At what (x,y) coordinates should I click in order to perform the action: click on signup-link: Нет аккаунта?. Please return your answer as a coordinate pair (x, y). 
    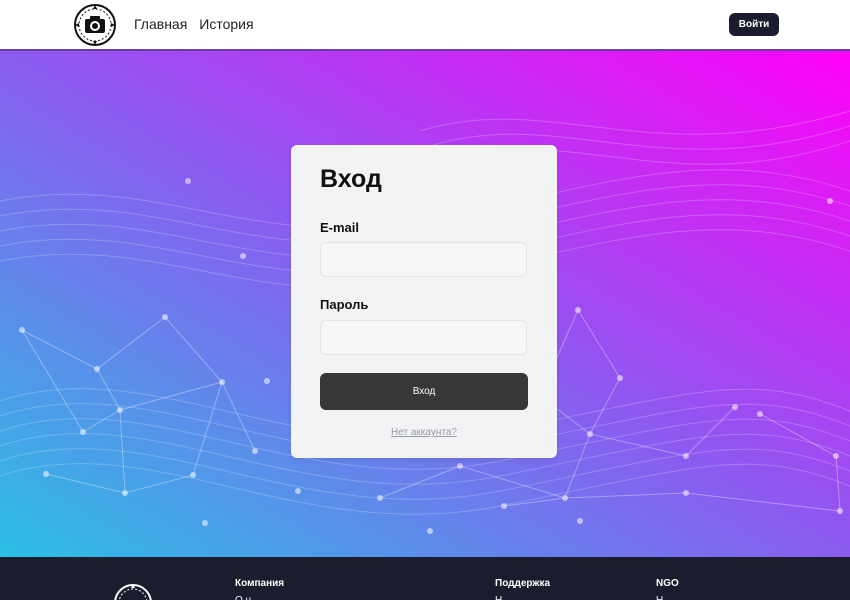
    Looking at the image, I should click on (424, 432).